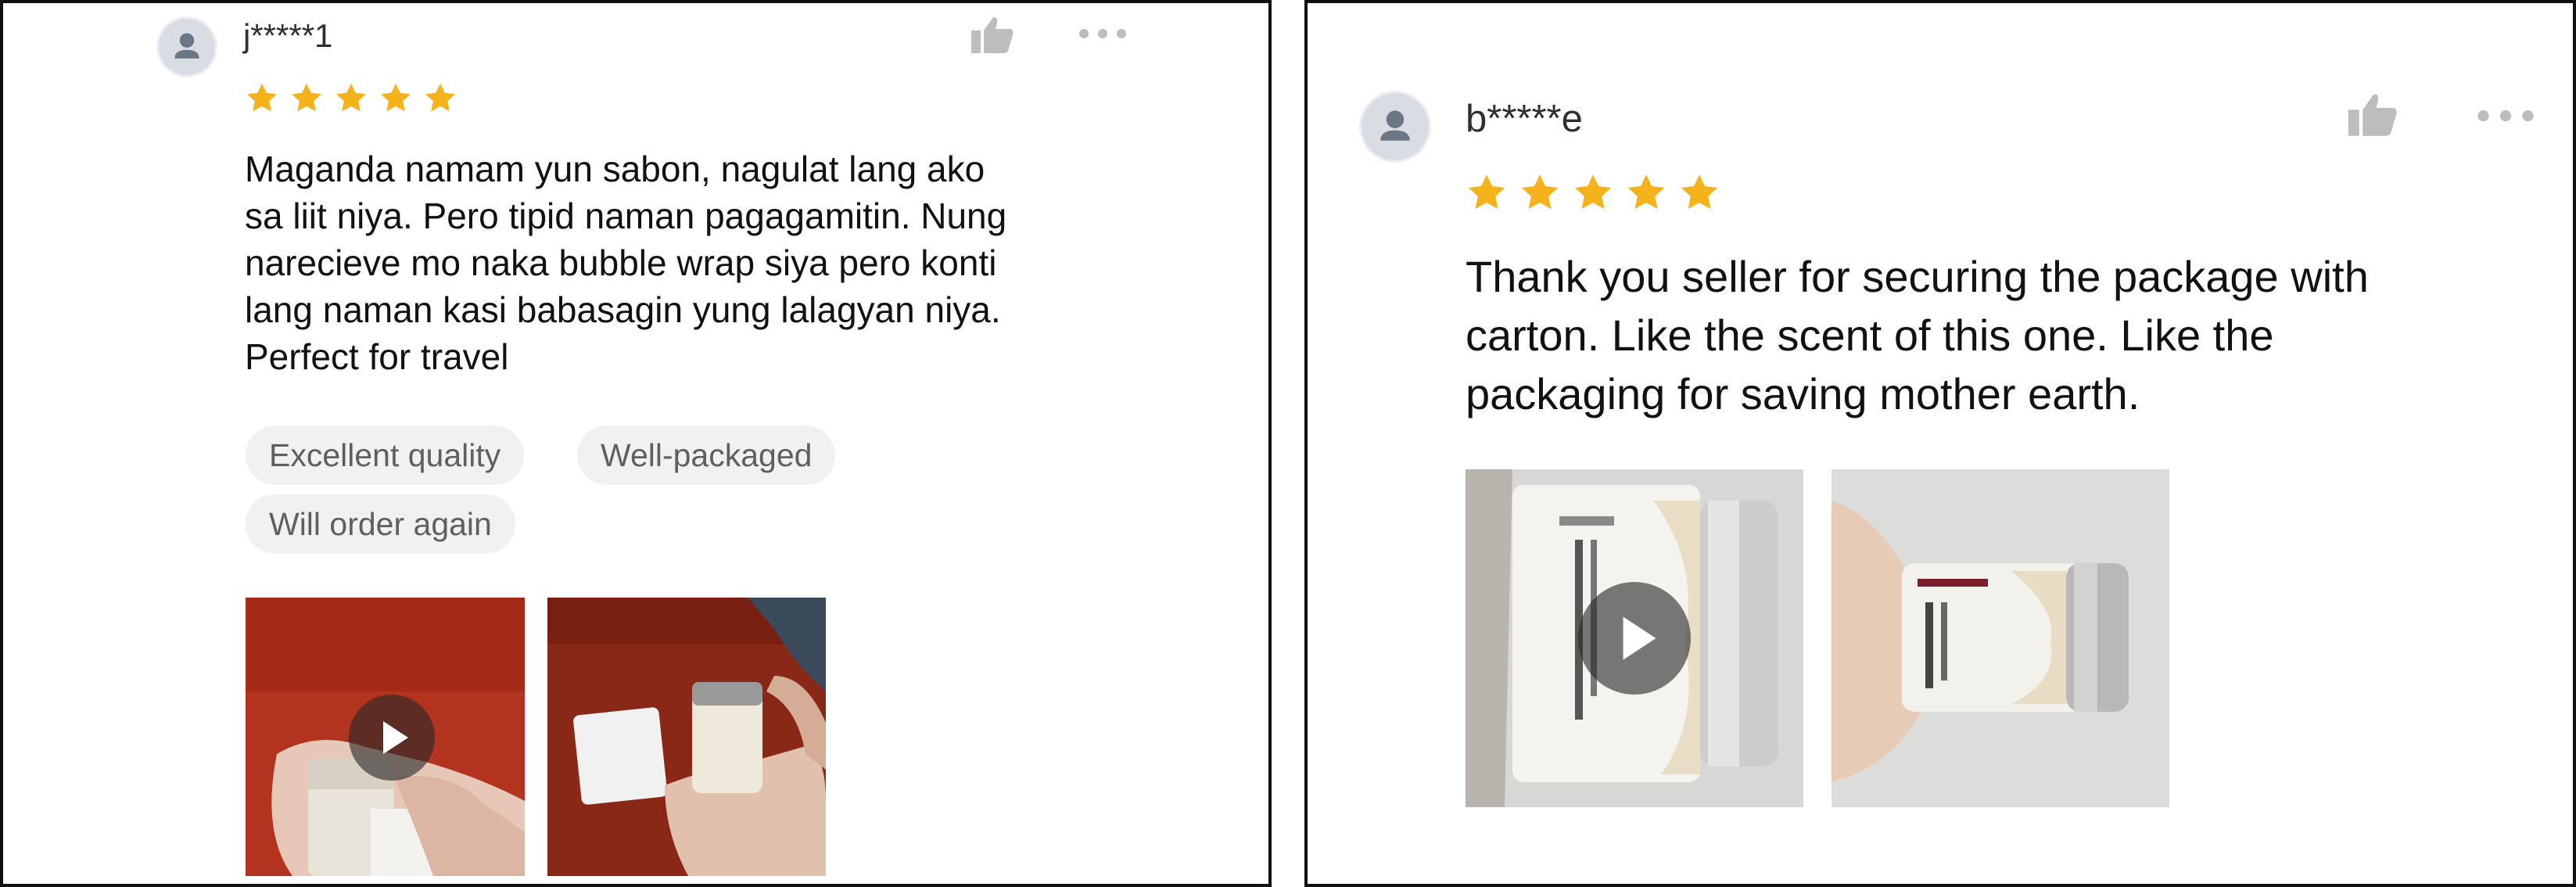  Describe the element at coordinates (706, 455) in the screenshot. I see `tag-well-packaged: Well-packaged` at that location.